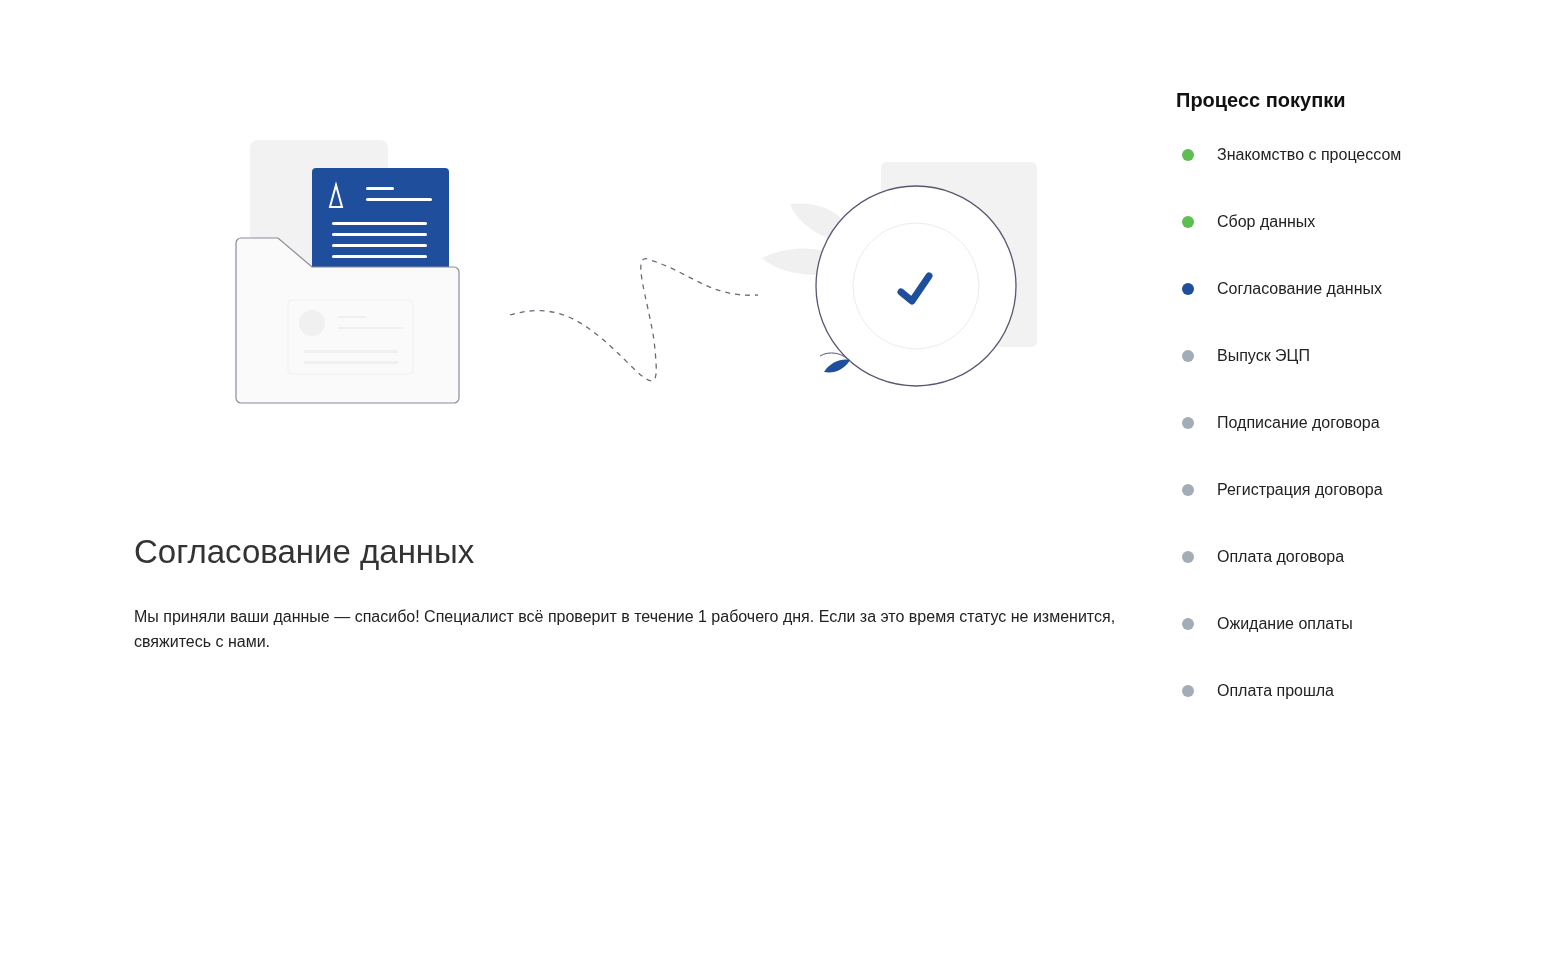 This screenshot has height=964, width=1552. Describe the element at coordinates (1300, 490) in the screenshot. I see `step-label: Регистрация договора` at that location.